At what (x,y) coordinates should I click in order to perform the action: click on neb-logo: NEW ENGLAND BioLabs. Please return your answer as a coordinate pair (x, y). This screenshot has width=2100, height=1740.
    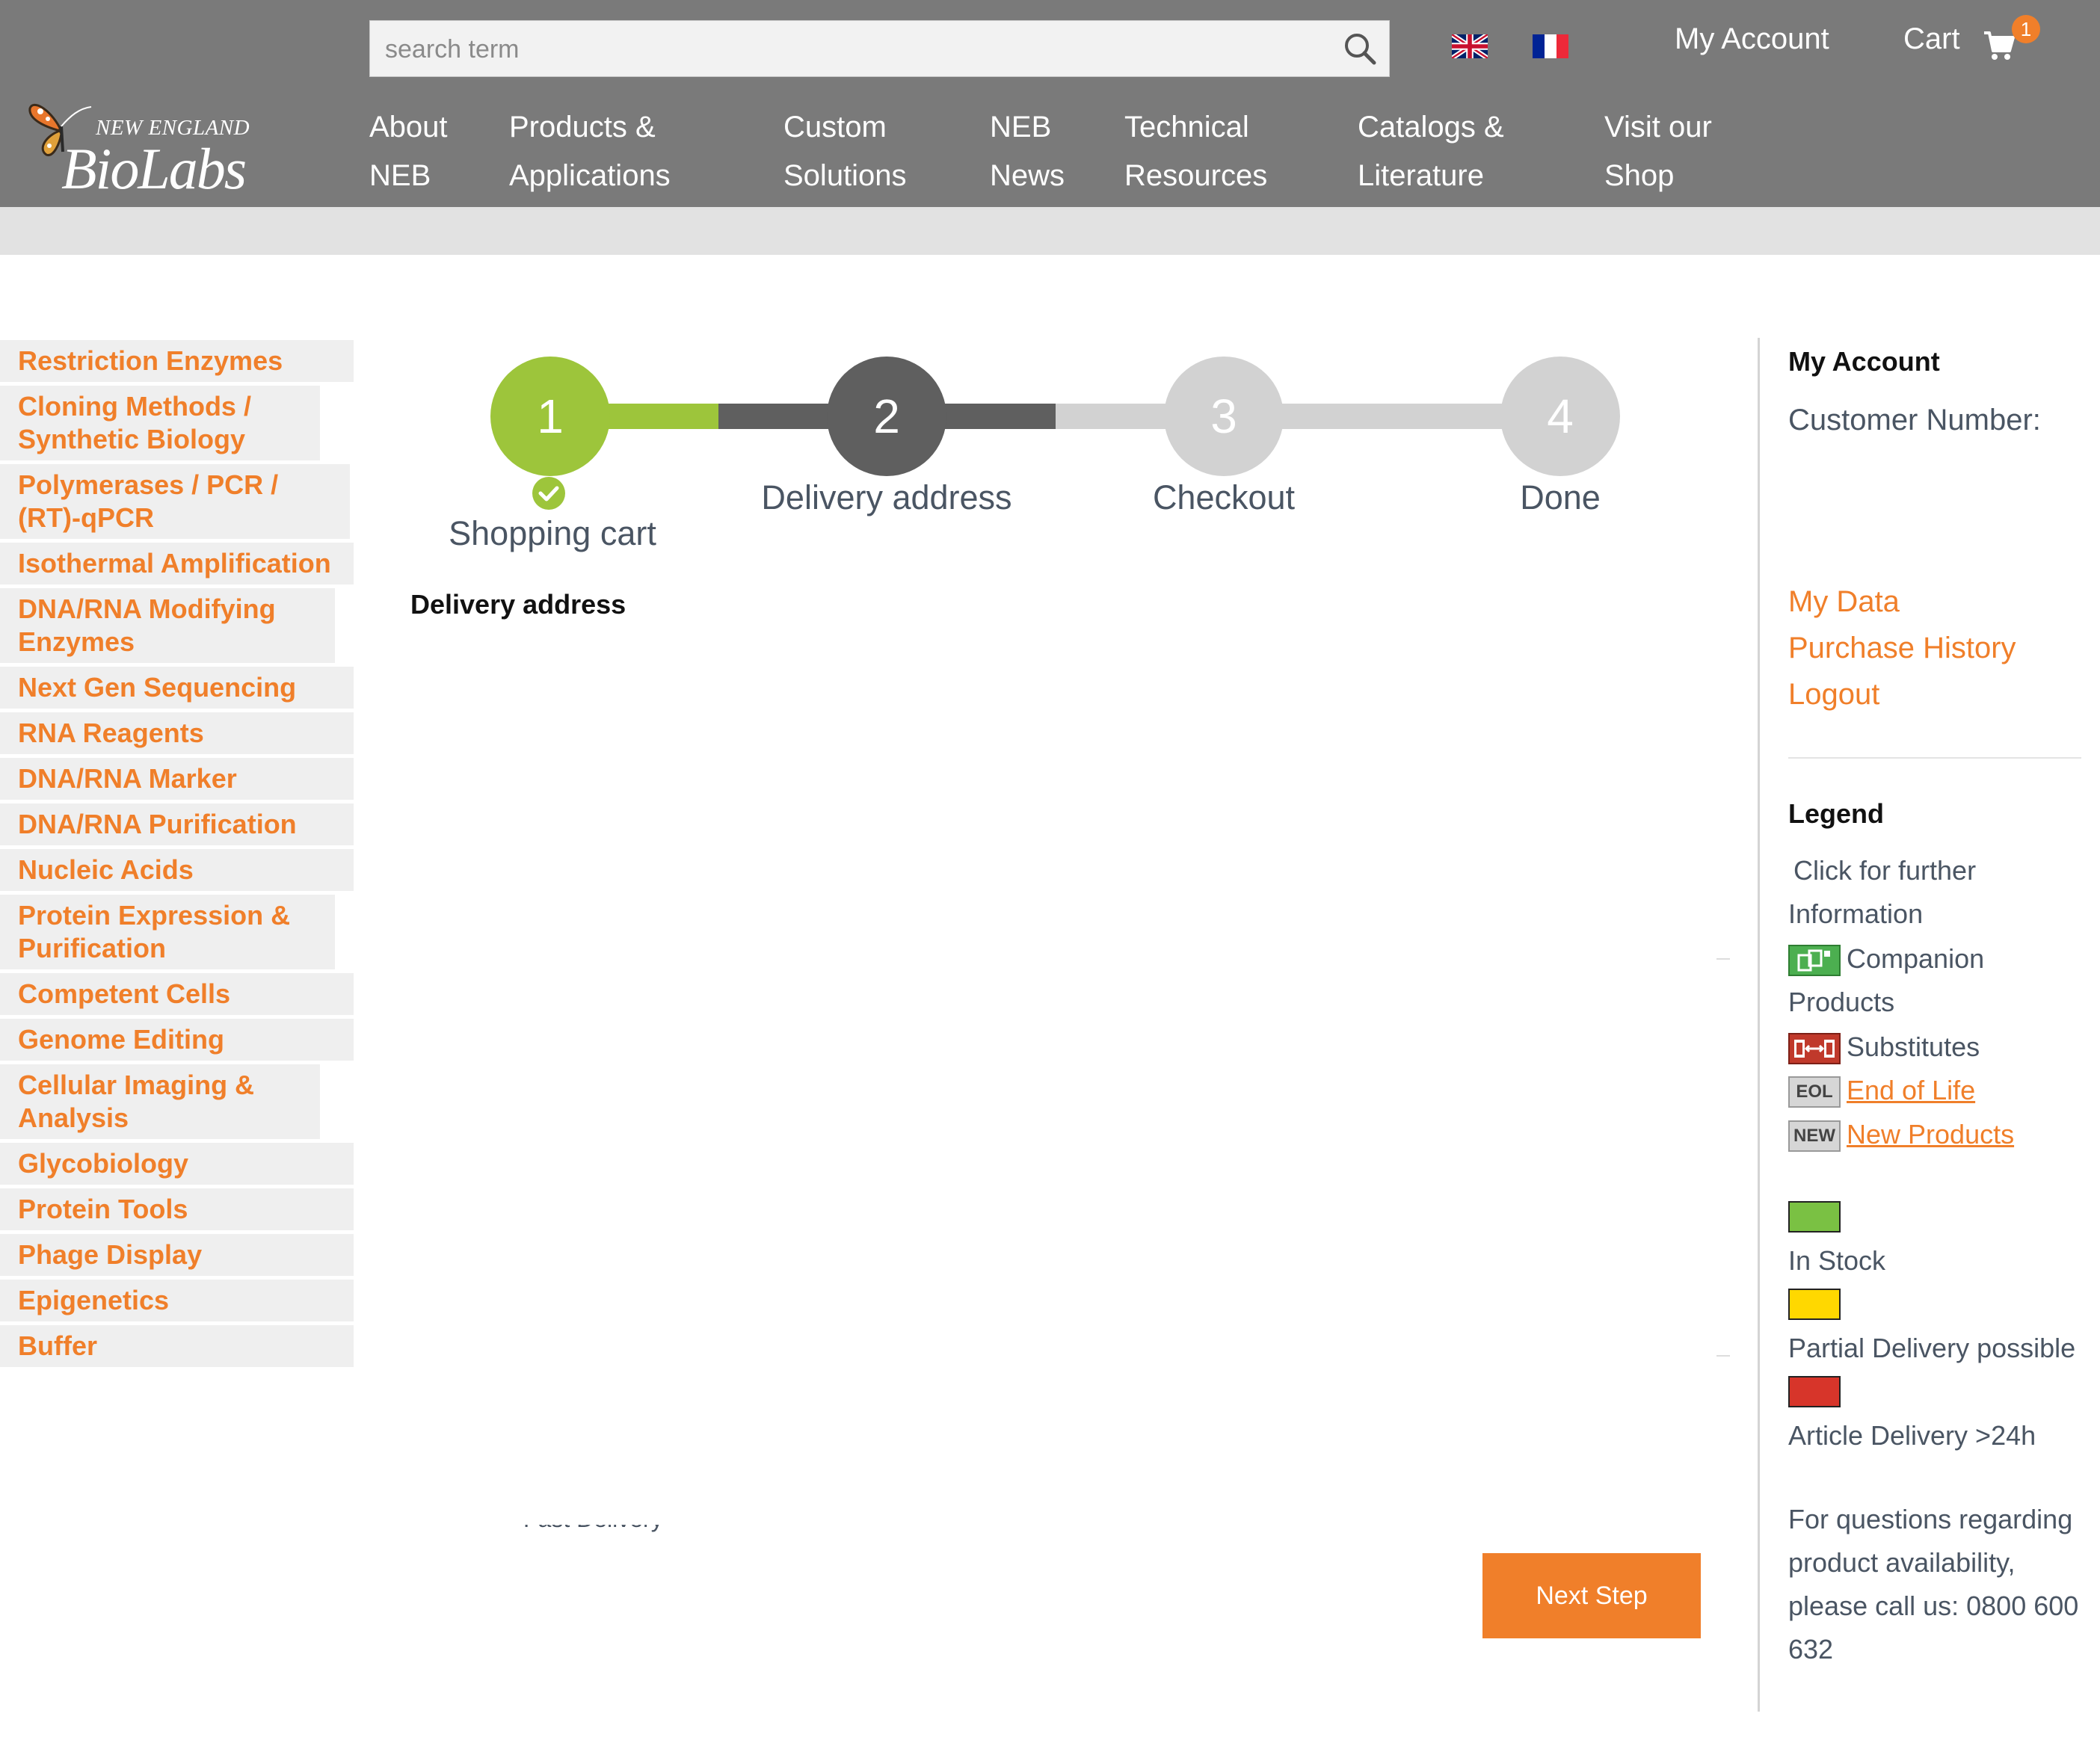
    Looking at the image, I should click on (146, 147).